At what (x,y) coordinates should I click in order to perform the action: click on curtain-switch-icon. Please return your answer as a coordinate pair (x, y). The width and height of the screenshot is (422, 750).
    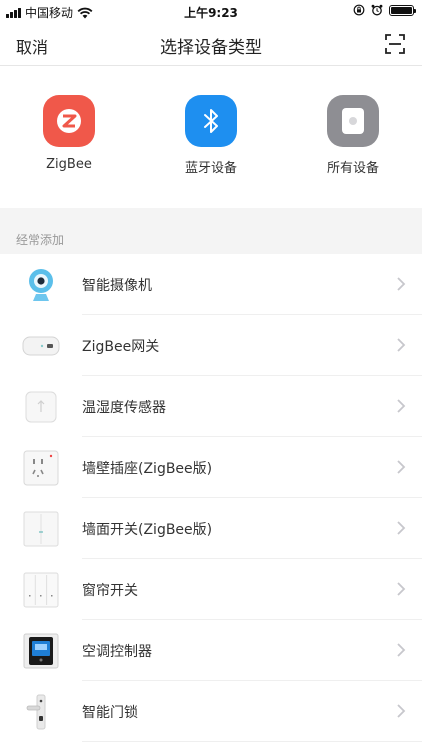
    Looking at the image, I should click on (41, 590).